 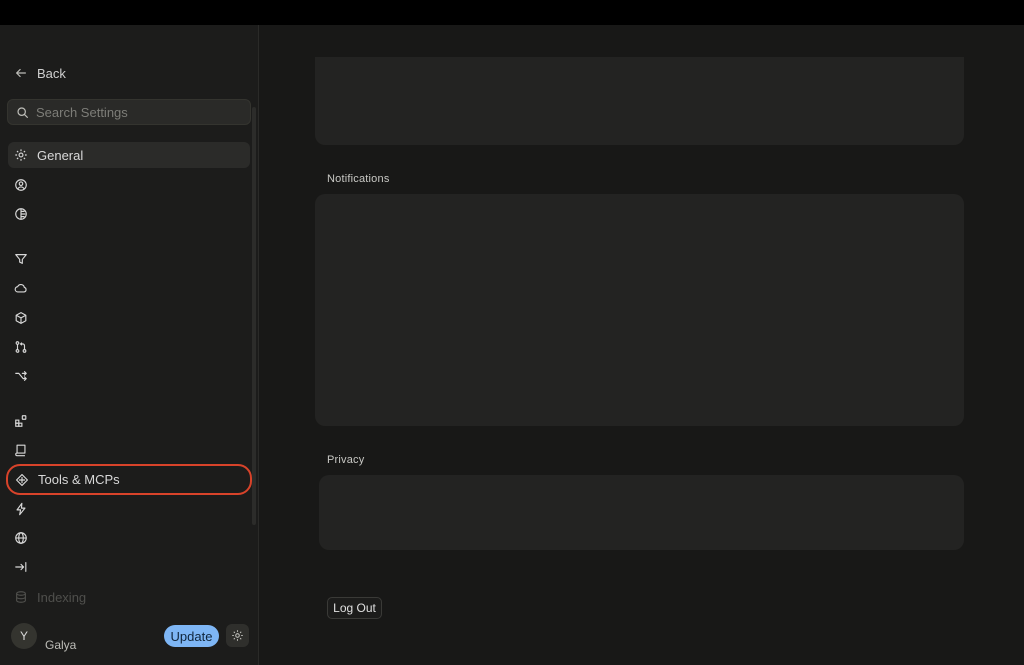 I want to click on sidebar-item-models, so click(x=129, y=318).